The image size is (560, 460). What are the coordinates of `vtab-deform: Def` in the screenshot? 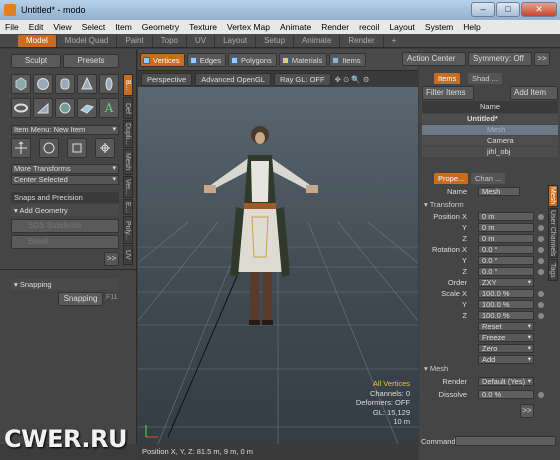 It's located at (128, 108).